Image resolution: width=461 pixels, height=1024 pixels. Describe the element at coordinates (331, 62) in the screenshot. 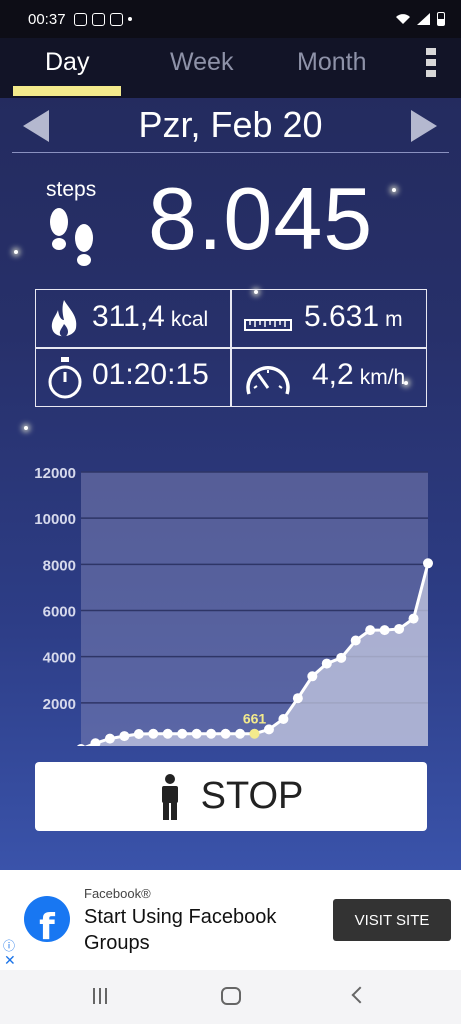

I see `tab-month: Month` at that location.